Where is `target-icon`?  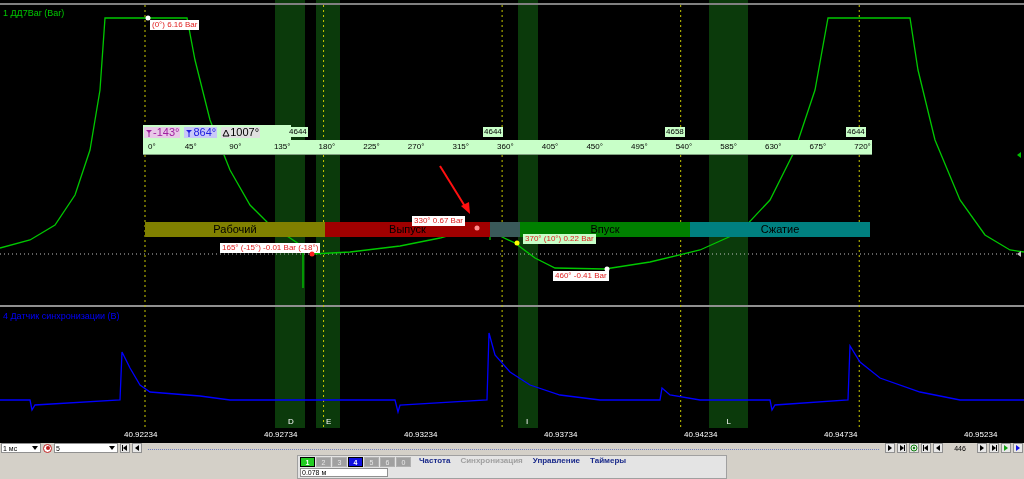 target-icon is located at coordinates (914, 448).